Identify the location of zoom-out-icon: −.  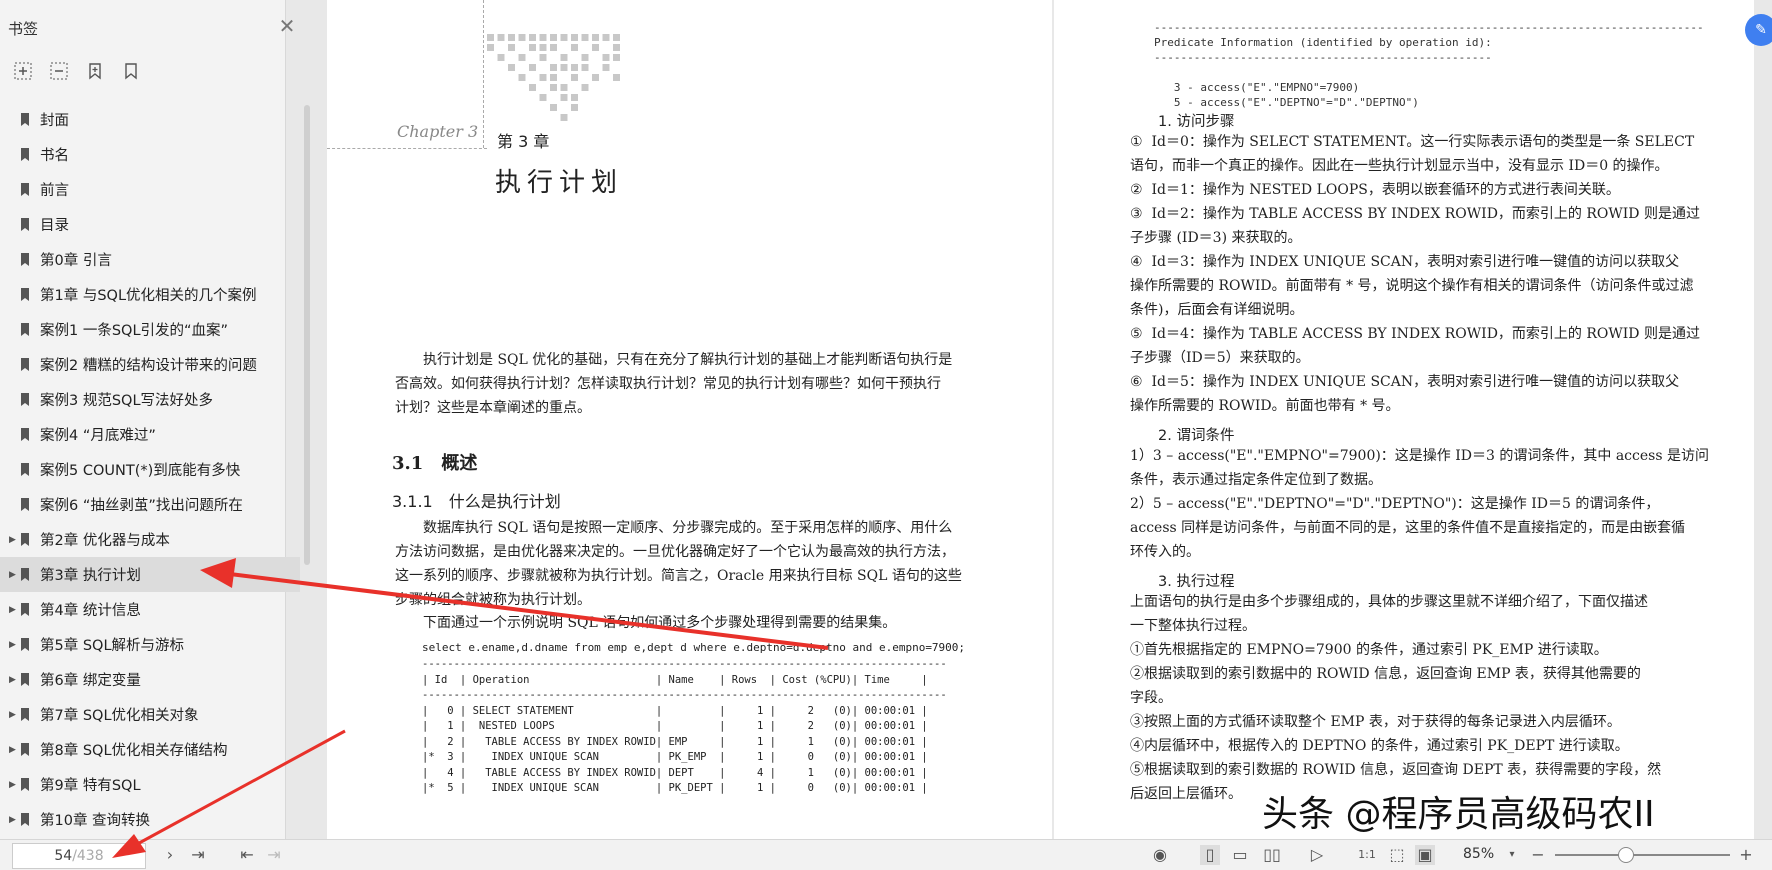
(1538, 855).